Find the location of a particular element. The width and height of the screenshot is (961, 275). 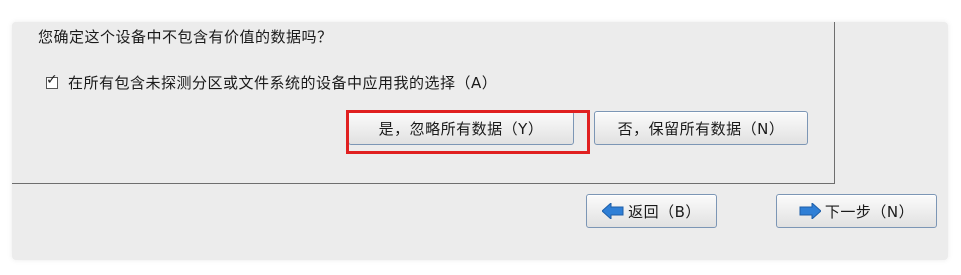

apply-all-option: ✓ 在所有包含未探测分区或文件系统的设备中应用我的选择（A） is located at coordinates (271, 82).